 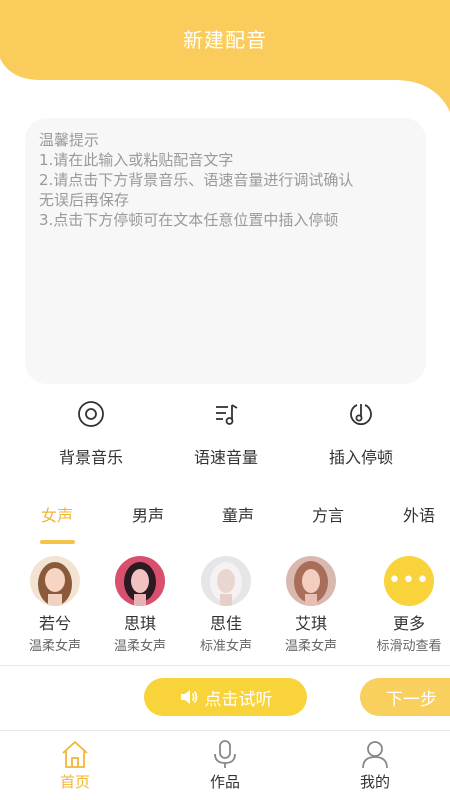 What do you see at coordinates (409, 646) in the screenshot?
I see `more-hint: 标滑动查看` at bounding box center [409, 646].